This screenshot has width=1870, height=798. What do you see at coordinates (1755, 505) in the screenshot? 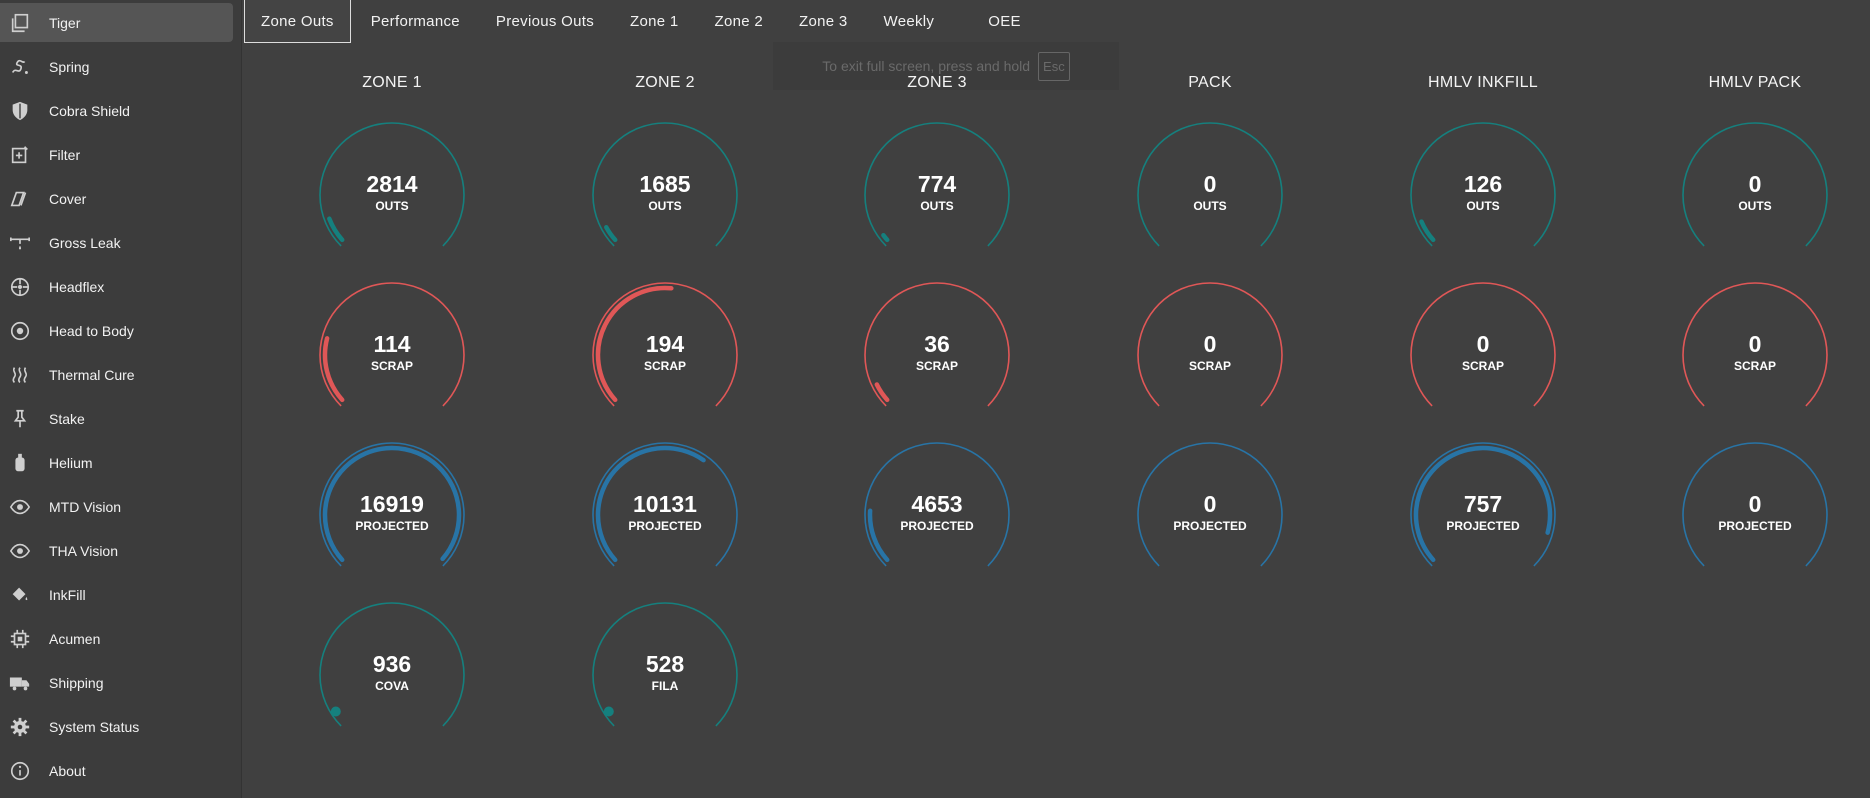
I see `projected-gauge-hmlv-pack: 0 PROJECTED` at bounding box center [1755, 505].